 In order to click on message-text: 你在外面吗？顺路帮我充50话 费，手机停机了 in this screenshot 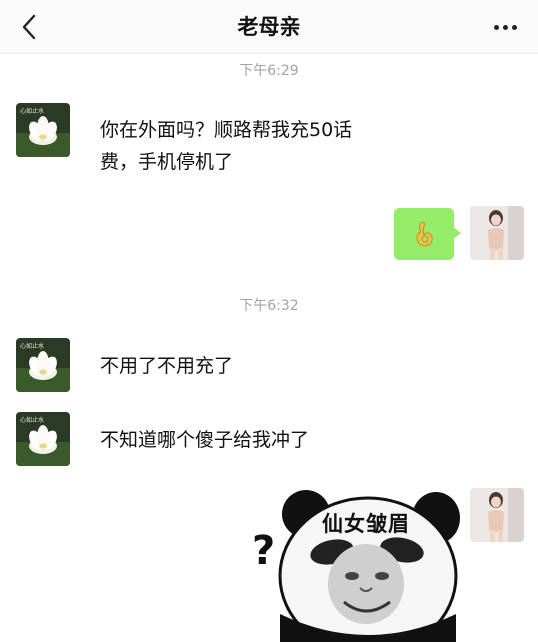, I will do `click(226, 146)`.